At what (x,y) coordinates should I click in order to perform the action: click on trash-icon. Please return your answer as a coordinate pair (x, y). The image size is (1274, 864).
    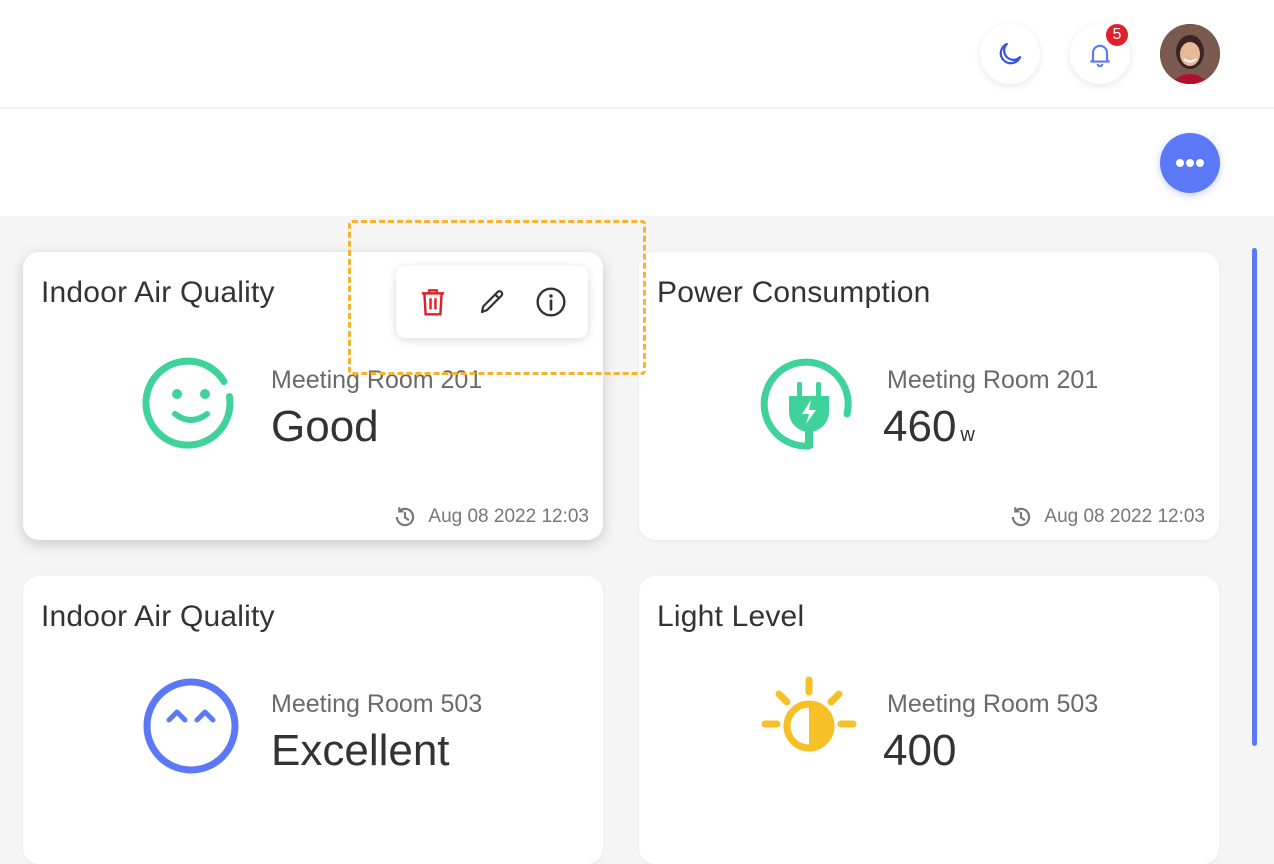
    Looking at the image, I should click on (433, 302).